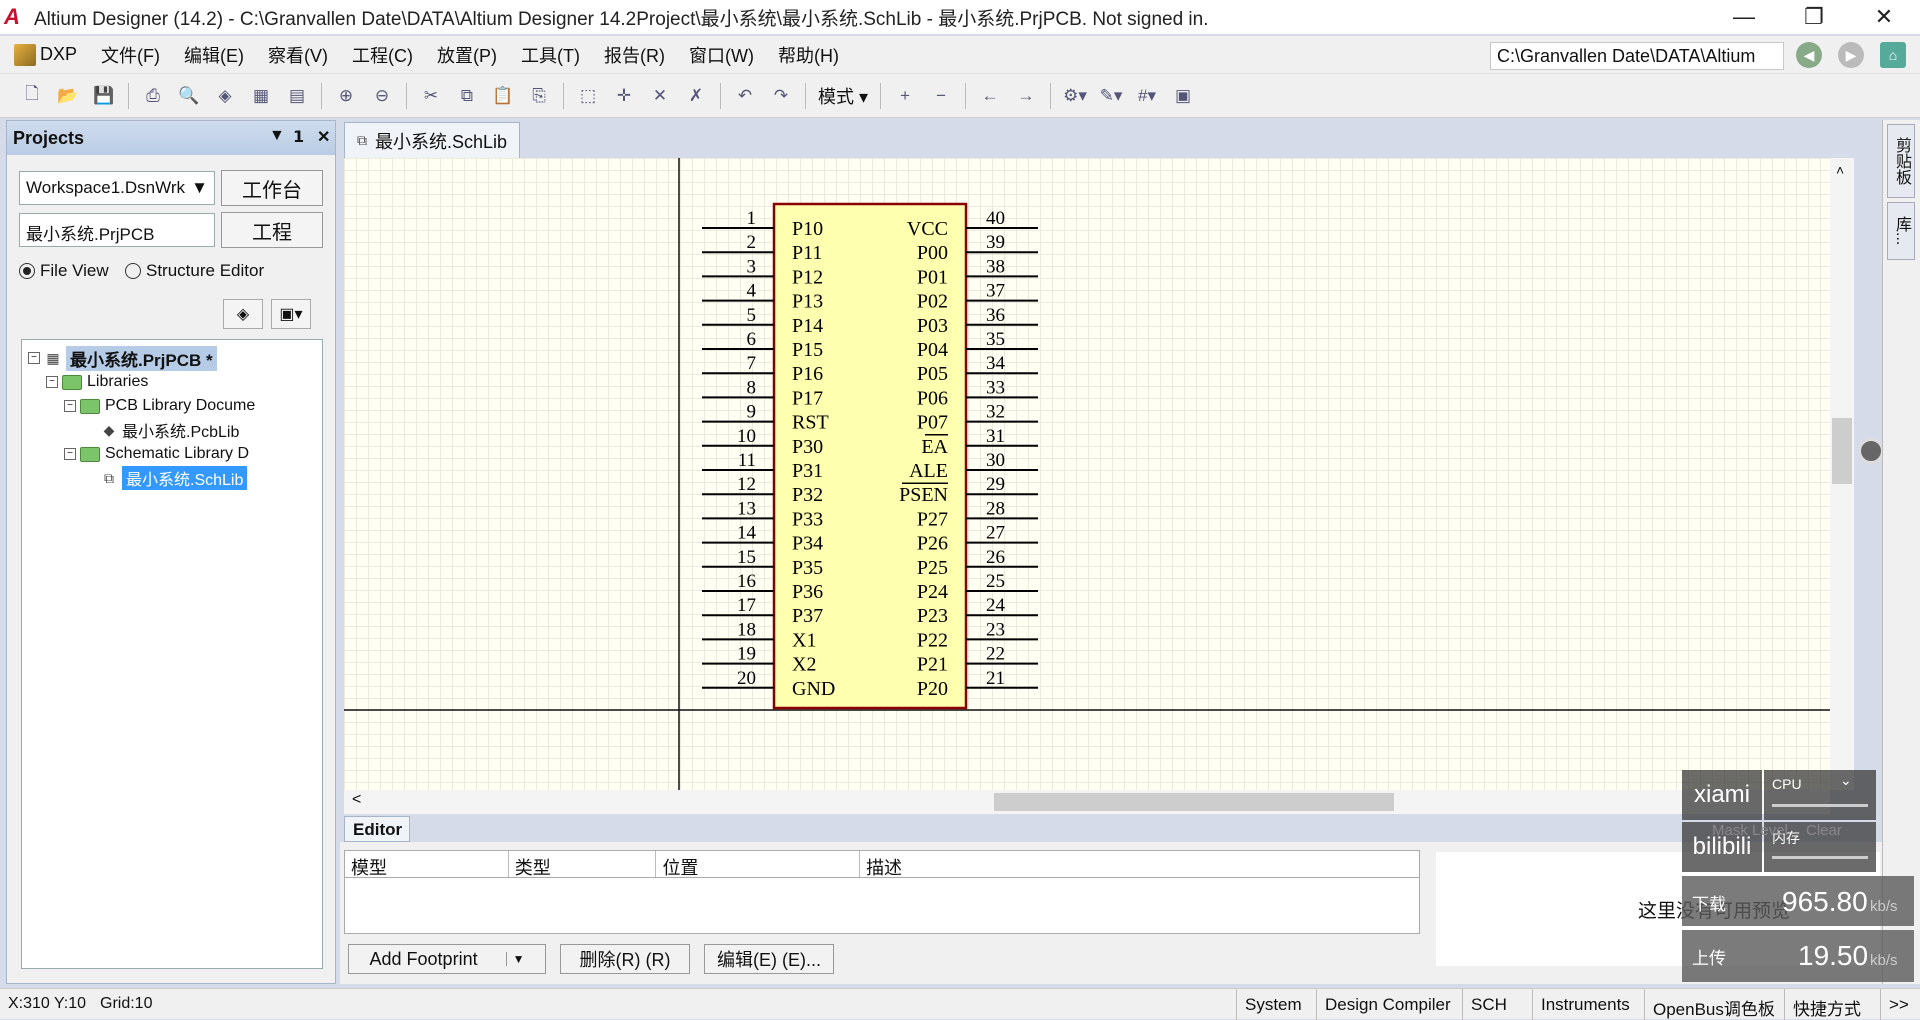 This screenshot has width=1920, height=1020. What do you see at coordinates (117, 230) in the screenshot?
I see `project-combo: 最小系统.PrjPCB` at bounding box center [117, 230].